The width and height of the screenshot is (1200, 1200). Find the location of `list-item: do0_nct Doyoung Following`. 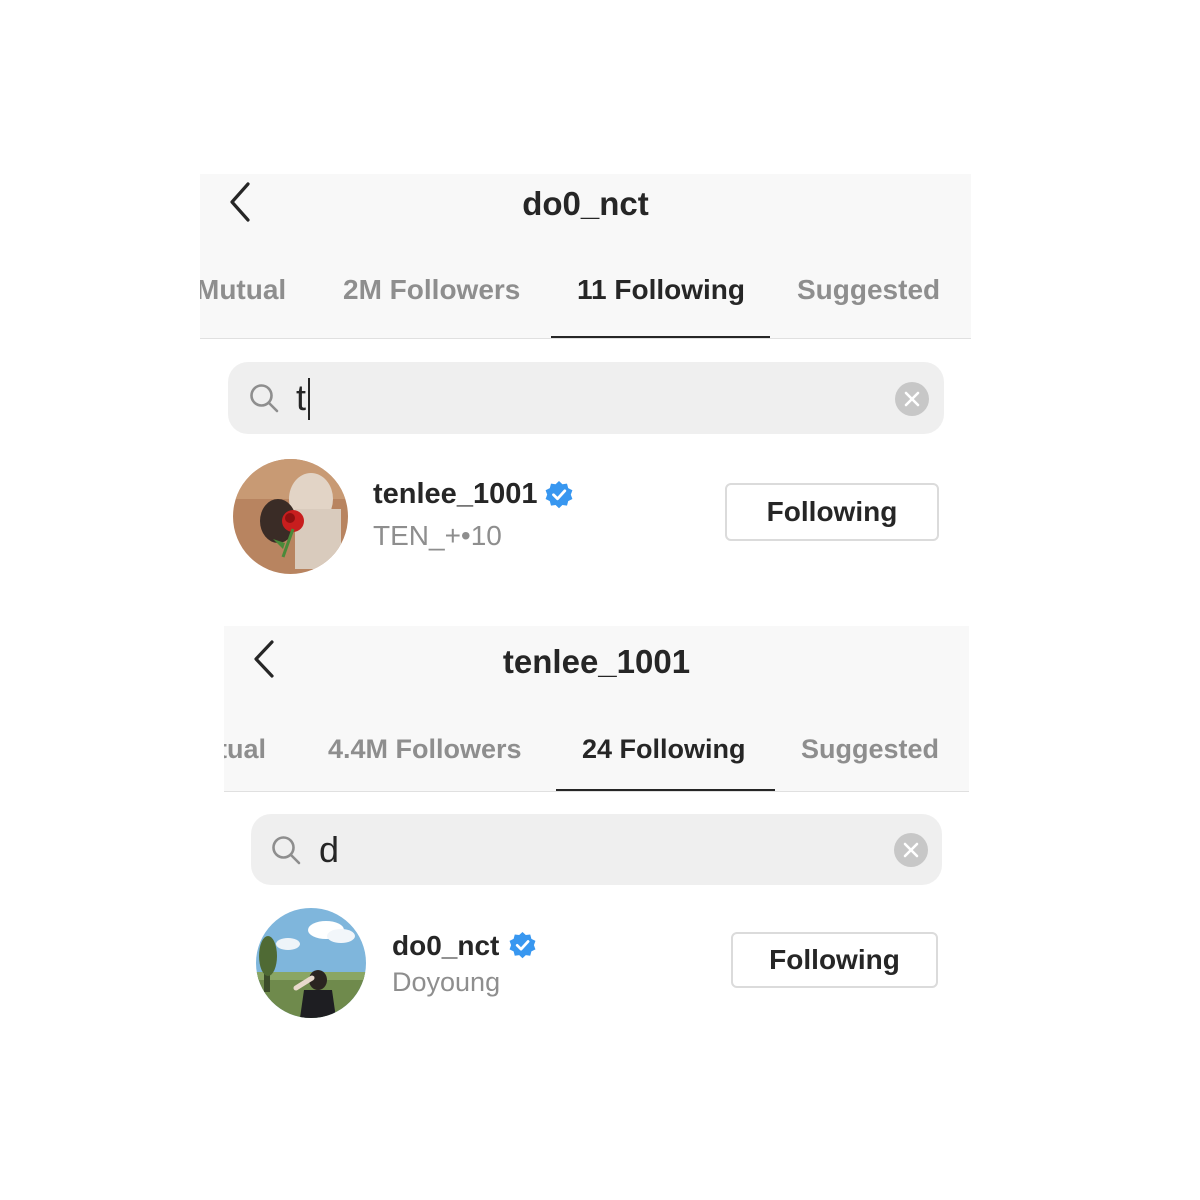

list-item: do0_nct Doyoung Following is located at coordinates (596, 963).